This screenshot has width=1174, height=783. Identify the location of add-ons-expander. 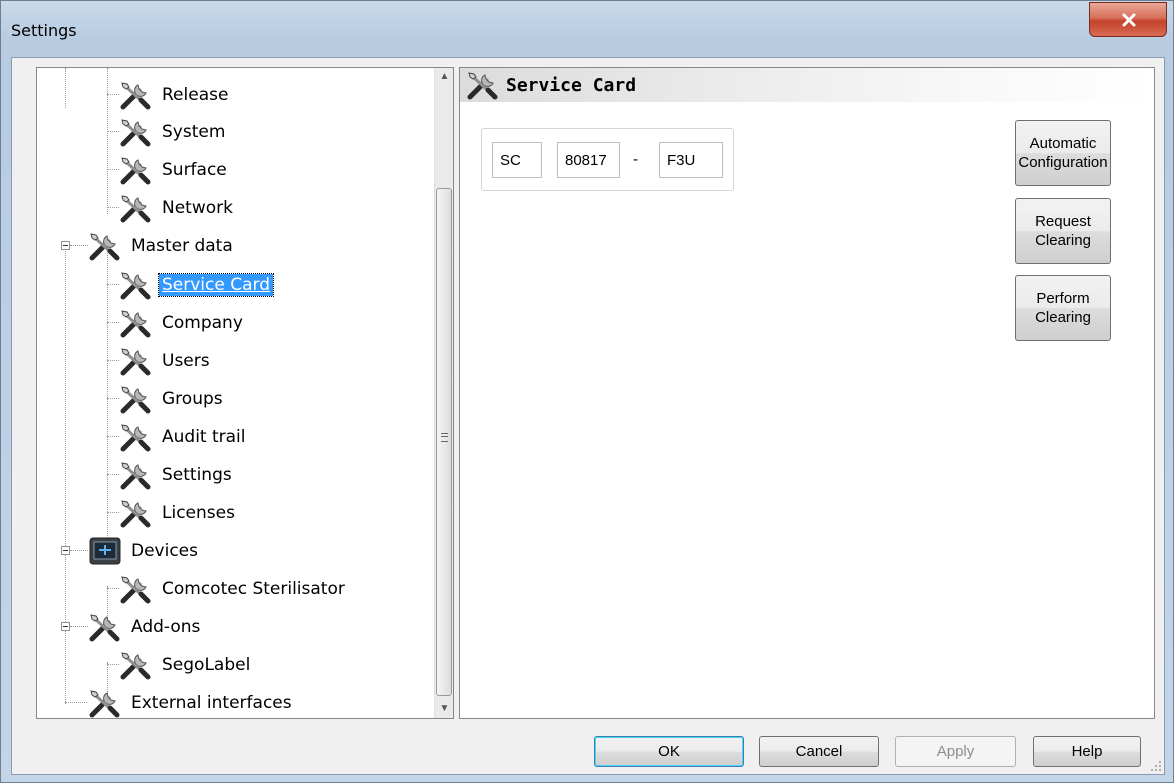
(65, 626).